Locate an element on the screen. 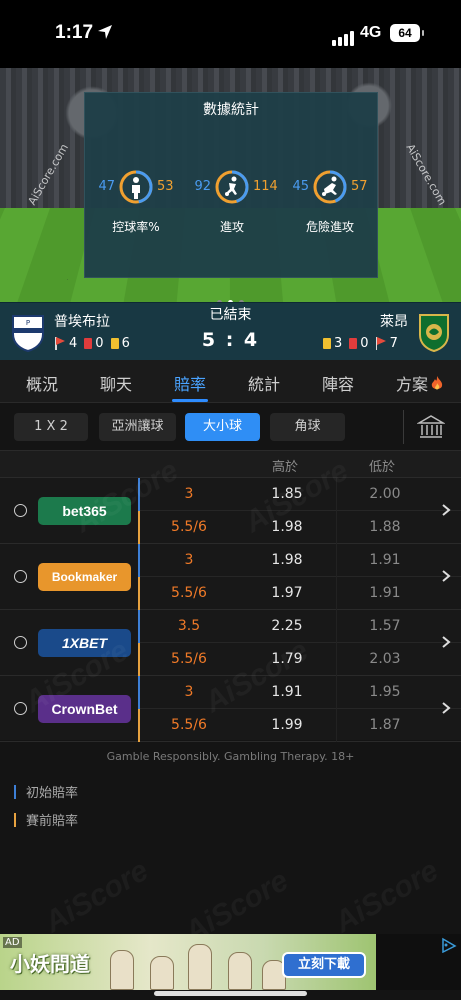 The image size is (461, 1000). initial-under: 2.00 is located at coordinates (385, 494).